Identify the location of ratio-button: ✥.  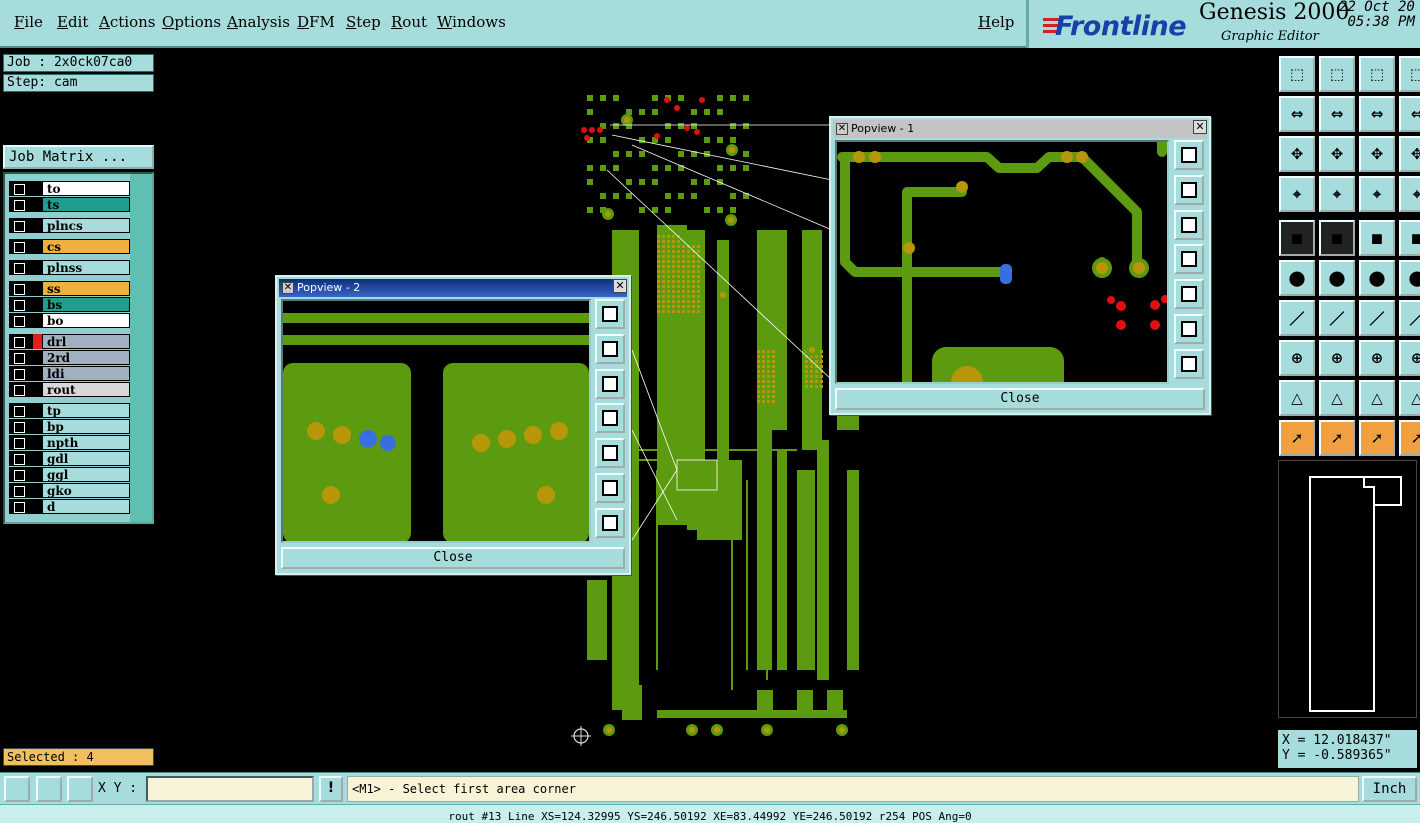
(1377, 154).